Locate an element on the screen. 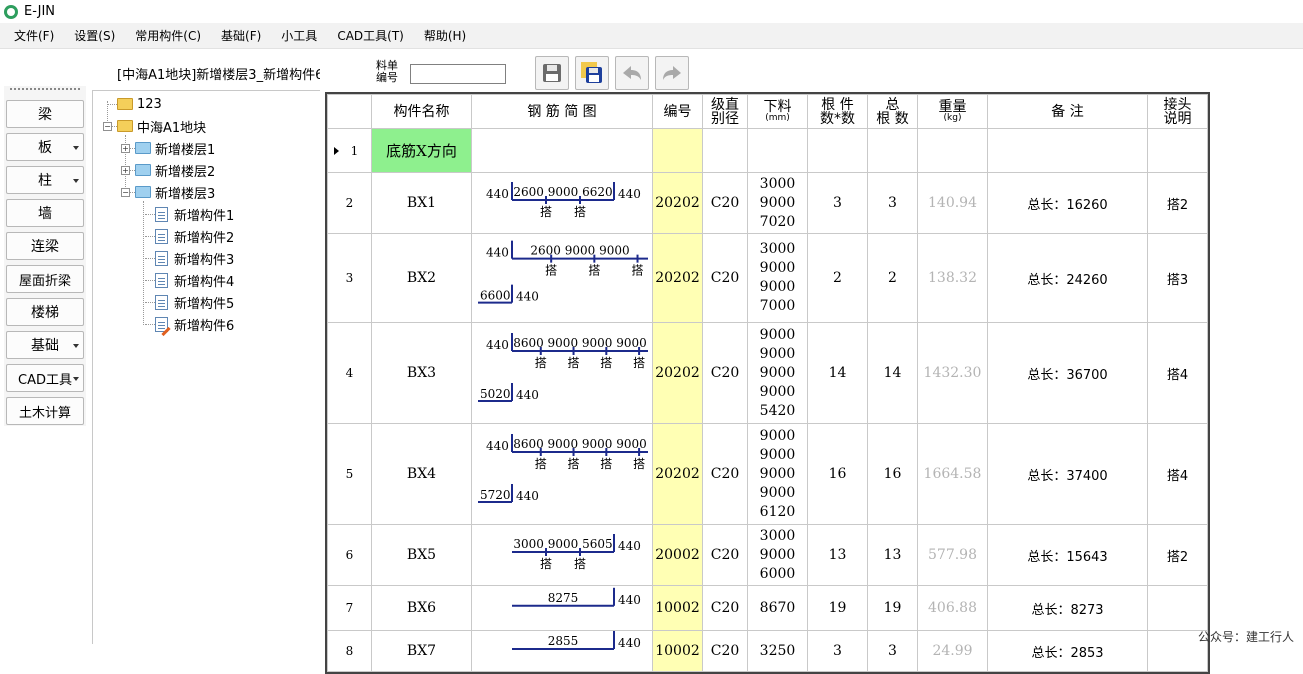  tree-node-7: 新增构件3 is located at coordinates (194, 258).